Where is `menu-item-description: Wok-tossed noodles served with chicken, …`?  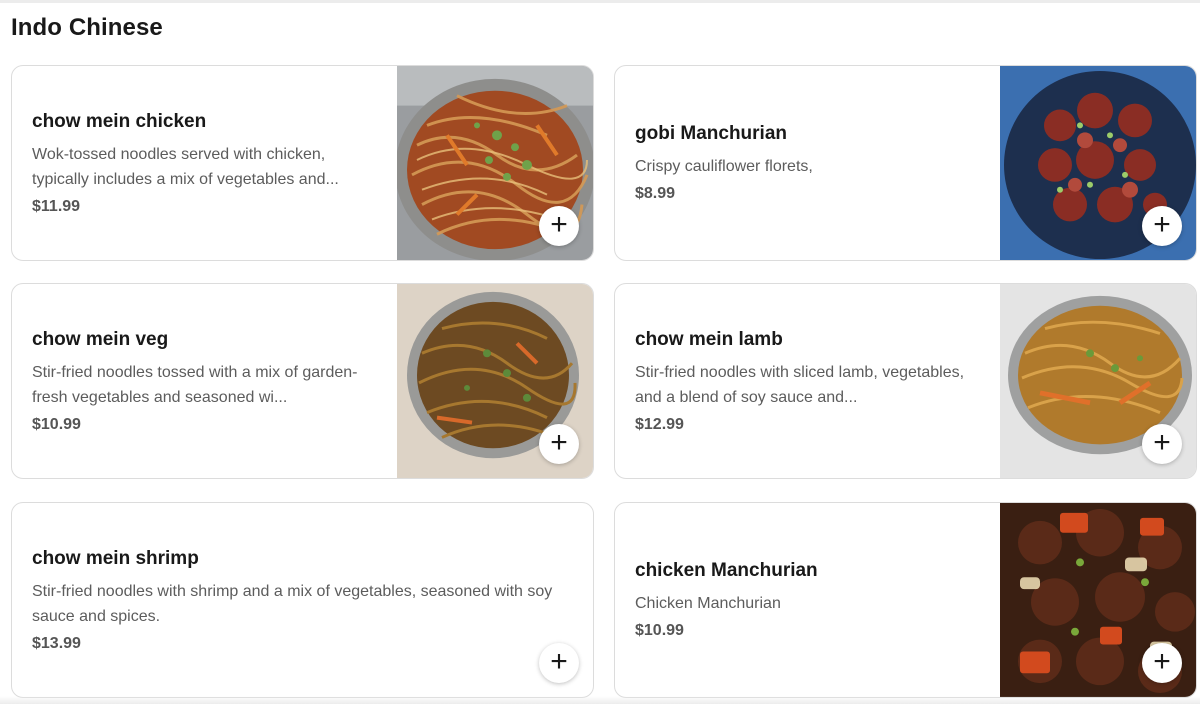
menu-item-description: Wok-tossed noodles served with chicken, … is located at coordinates (185, 166).